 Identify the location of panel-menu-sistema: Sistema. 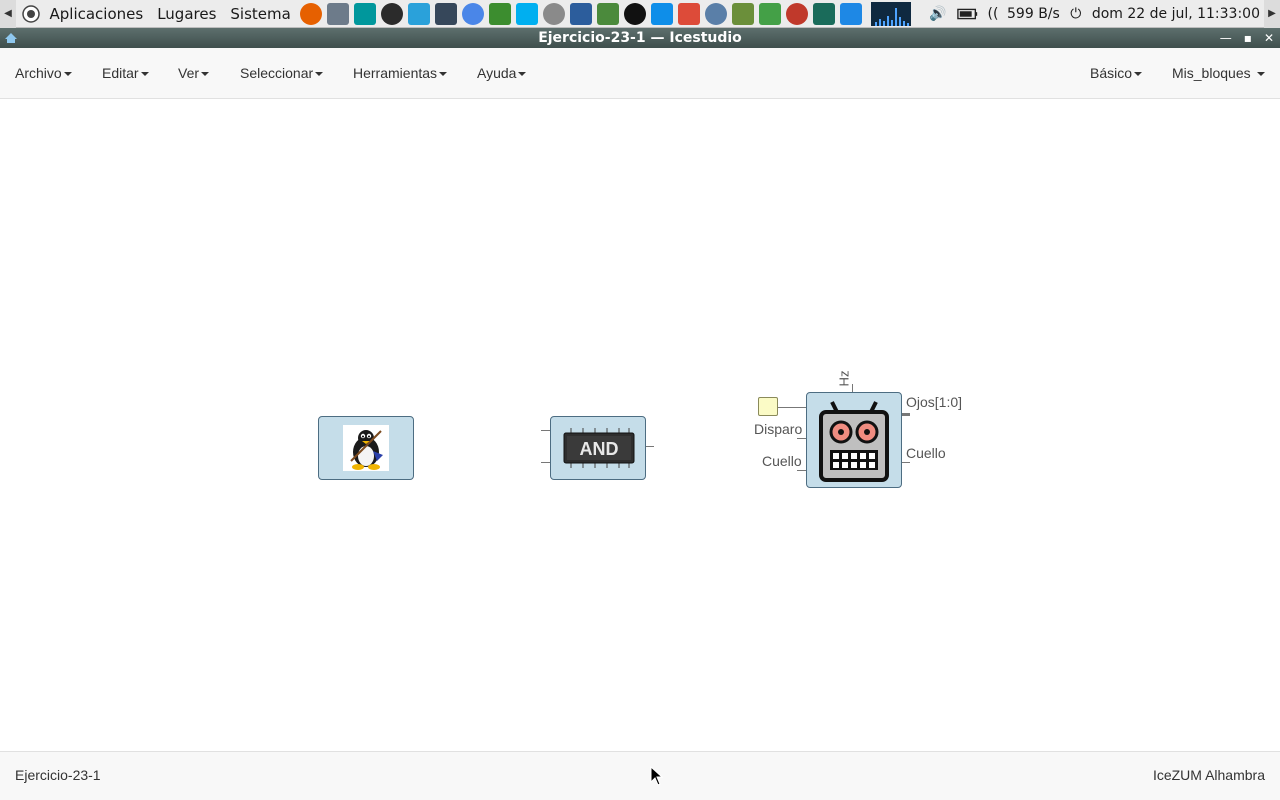
(260, 14).